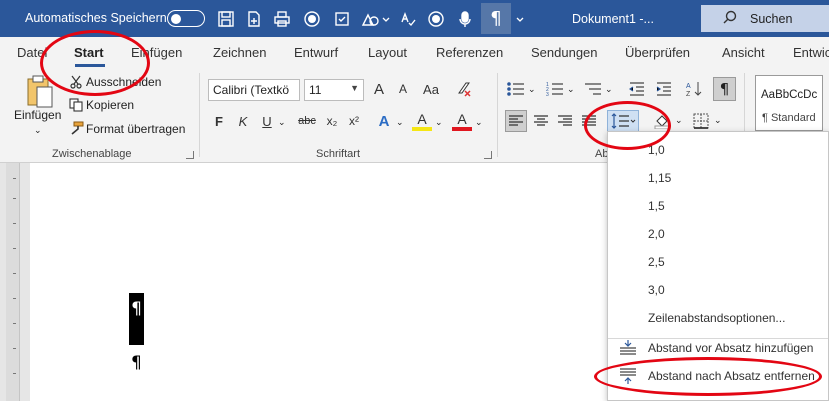 The width and height of the screenshot is (829, 401). I want to click on change-case-button: Aa, so click(431, 89).